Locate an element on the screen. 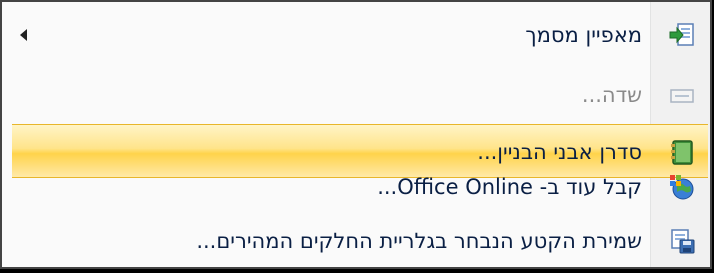 Image resolution: width=714 pixels, height=273 pixels. field-icon is located at coordinates (682, 95).